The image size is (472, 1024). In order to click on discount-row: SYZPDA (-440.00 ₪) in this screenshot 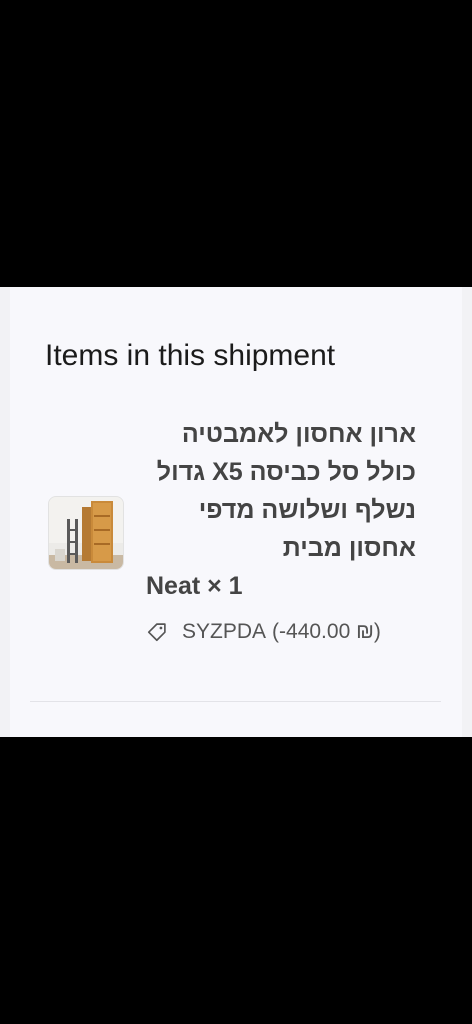, I will do `click(263, 632)`.